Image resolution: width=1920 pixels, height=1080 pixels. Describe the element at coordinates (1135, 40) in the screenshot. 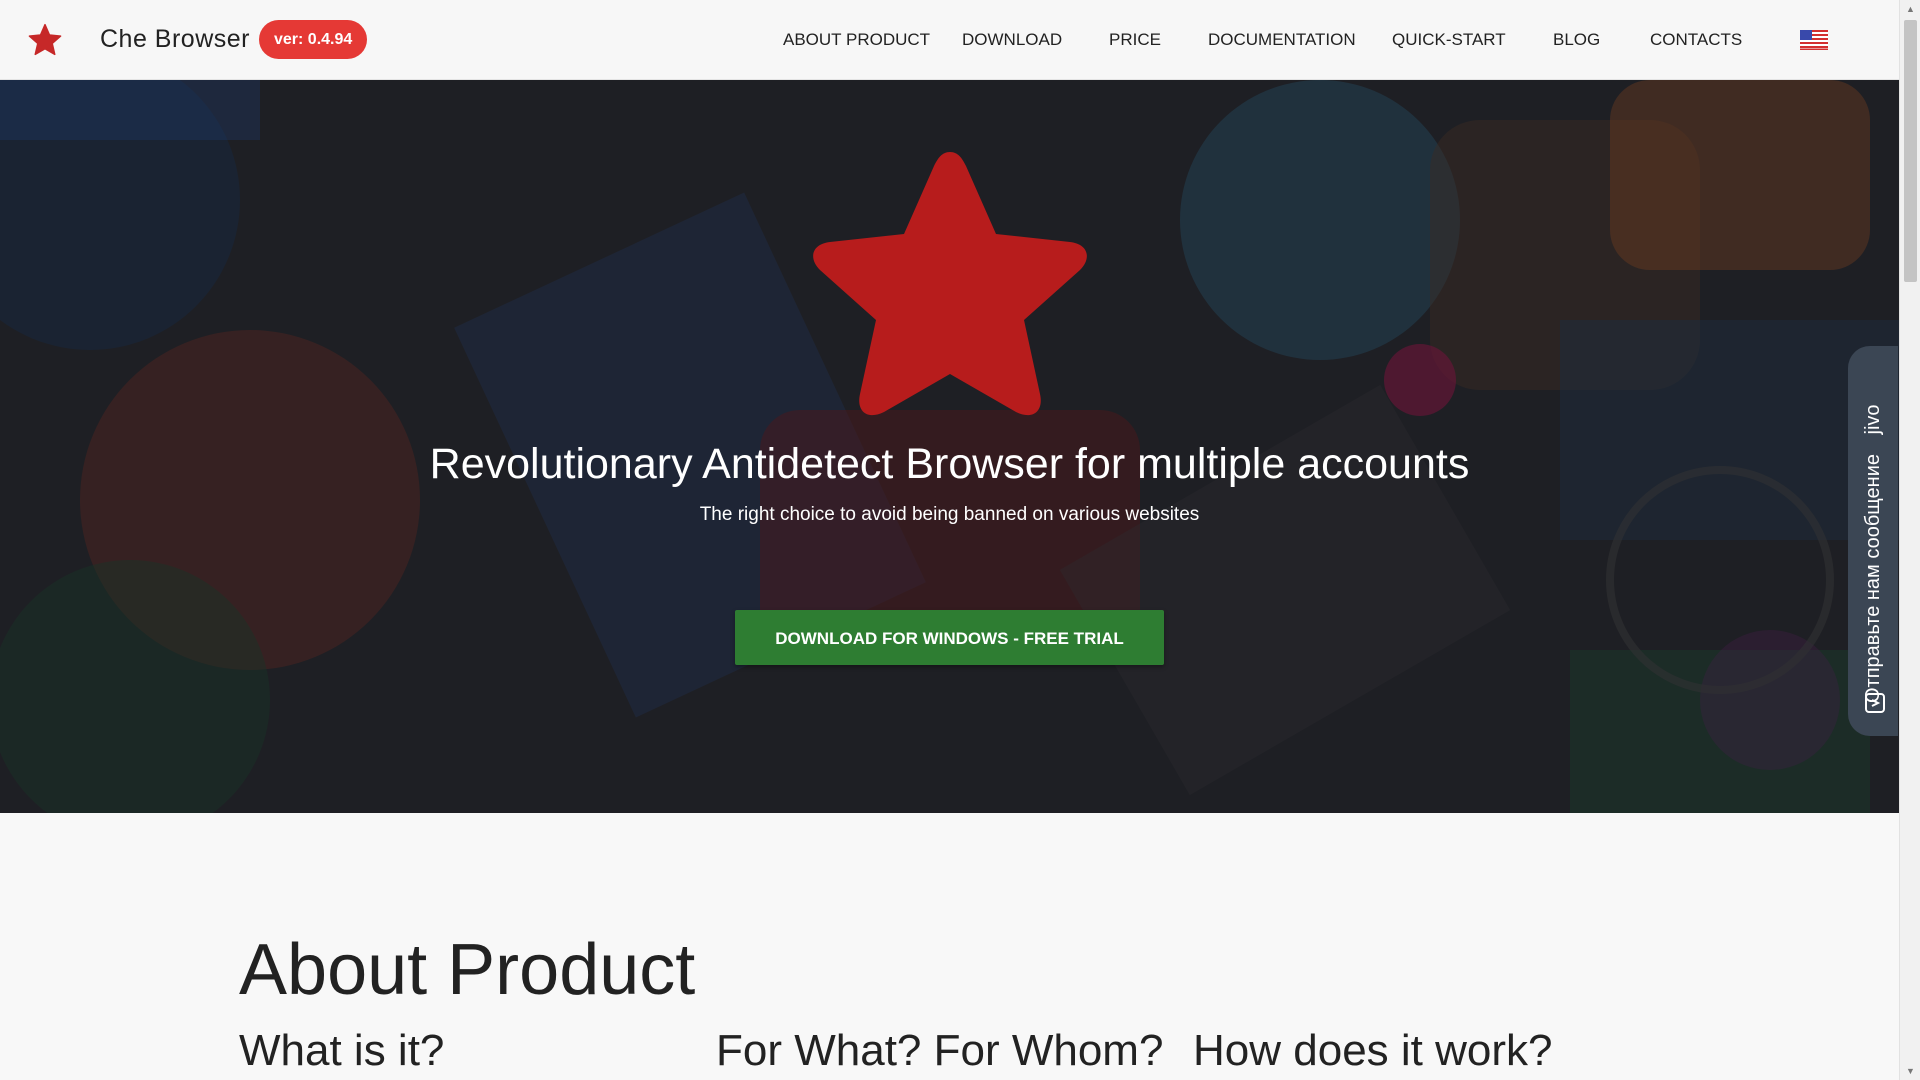

I see `nav-price: PRICE` at that location.